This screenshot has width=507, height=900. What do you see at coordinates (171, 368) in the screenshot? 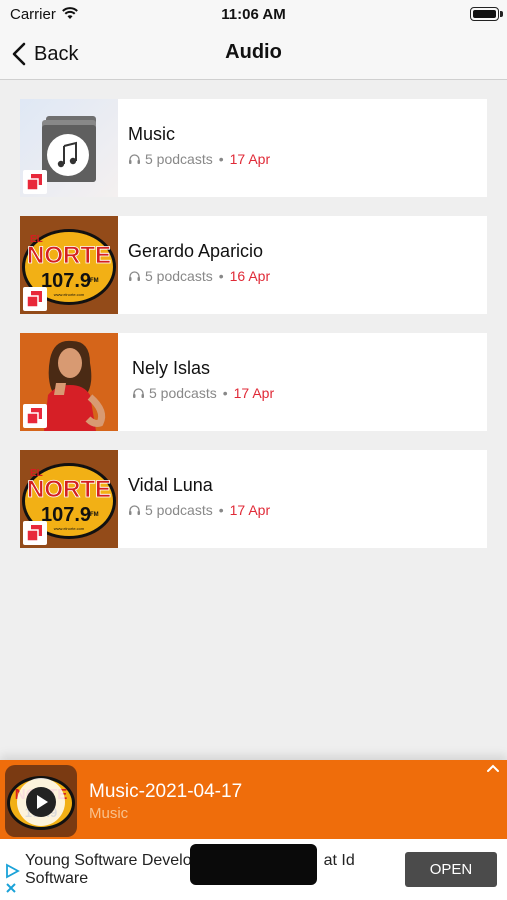
I see `item-title: Nely Islas` at bounding box center [171, 368].